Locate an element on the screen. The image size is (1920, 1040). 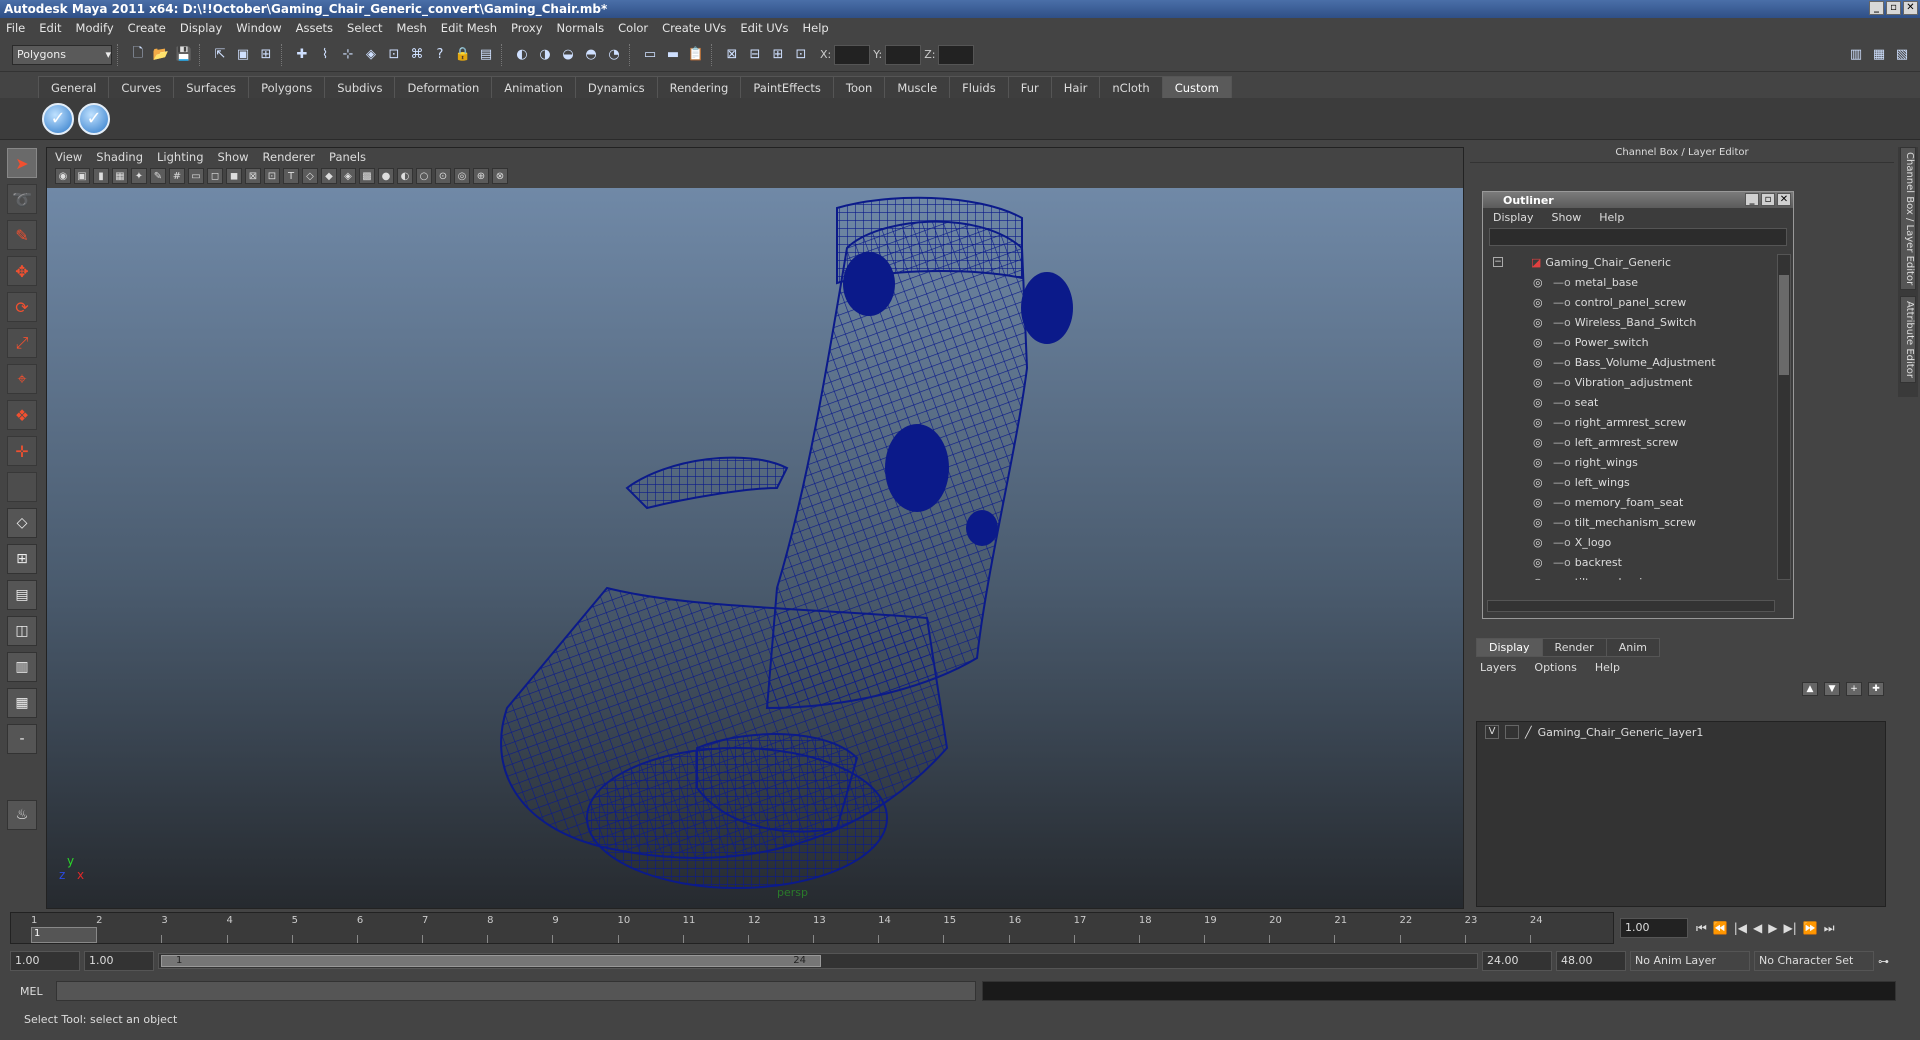
graph-persp-layout-icon: ◫ is located at coordinates (22, 631).